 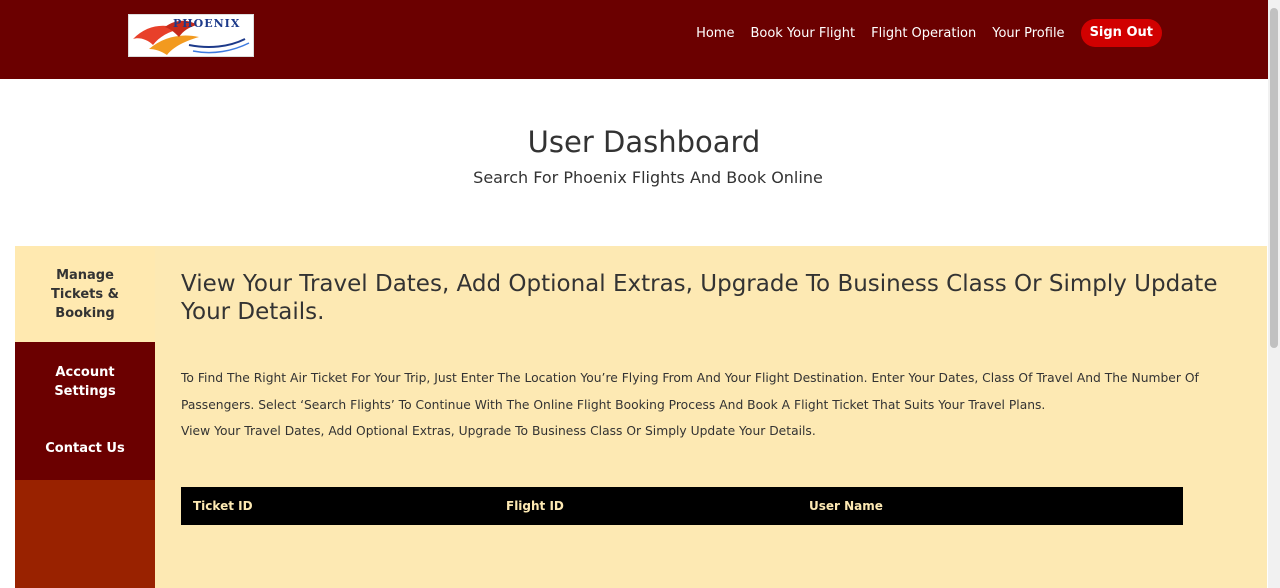 I want to click on nav-your-profile-link: Your Profile, so click(x=1028, y=33).